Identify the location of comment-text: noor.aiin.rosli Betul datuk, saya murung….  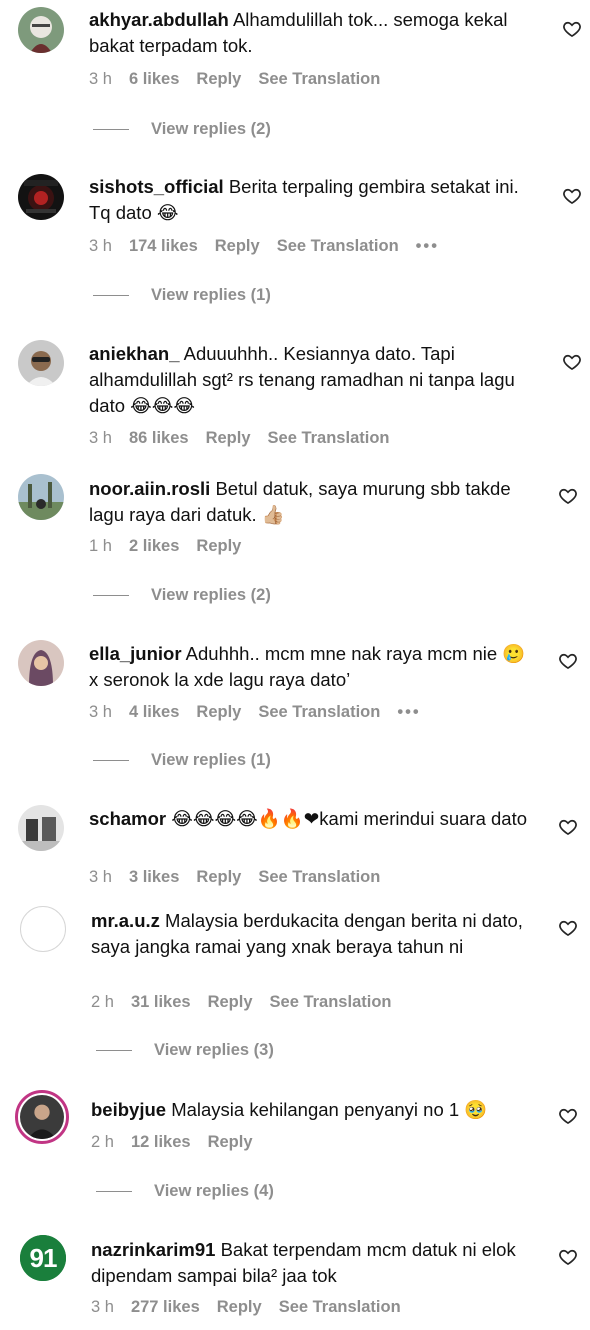
(314, 502).